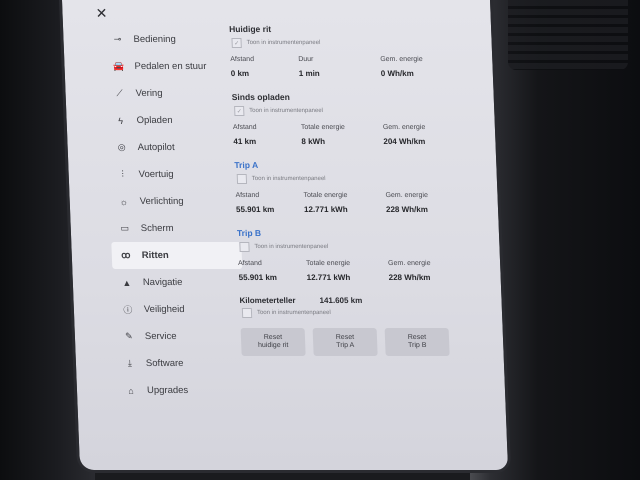 Image resolution: width=640 pixels, height=480 pixels. What do you see at coordinates (341, 300) in the screenshot?
I see `odometer-value: 141.605 km` at bounding box center [341, 300].